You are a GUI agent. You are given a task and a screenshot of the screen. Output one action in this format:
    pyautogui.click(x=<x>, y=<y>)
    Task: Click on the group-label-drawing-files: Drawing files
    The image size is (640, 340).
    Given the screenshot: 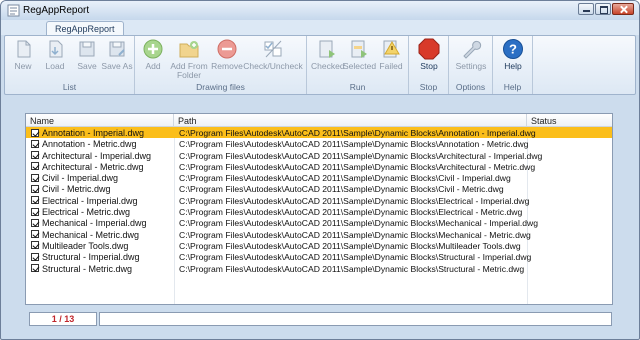 What is the action you would take?
    pyautogui.click(x=220, y=87)
    